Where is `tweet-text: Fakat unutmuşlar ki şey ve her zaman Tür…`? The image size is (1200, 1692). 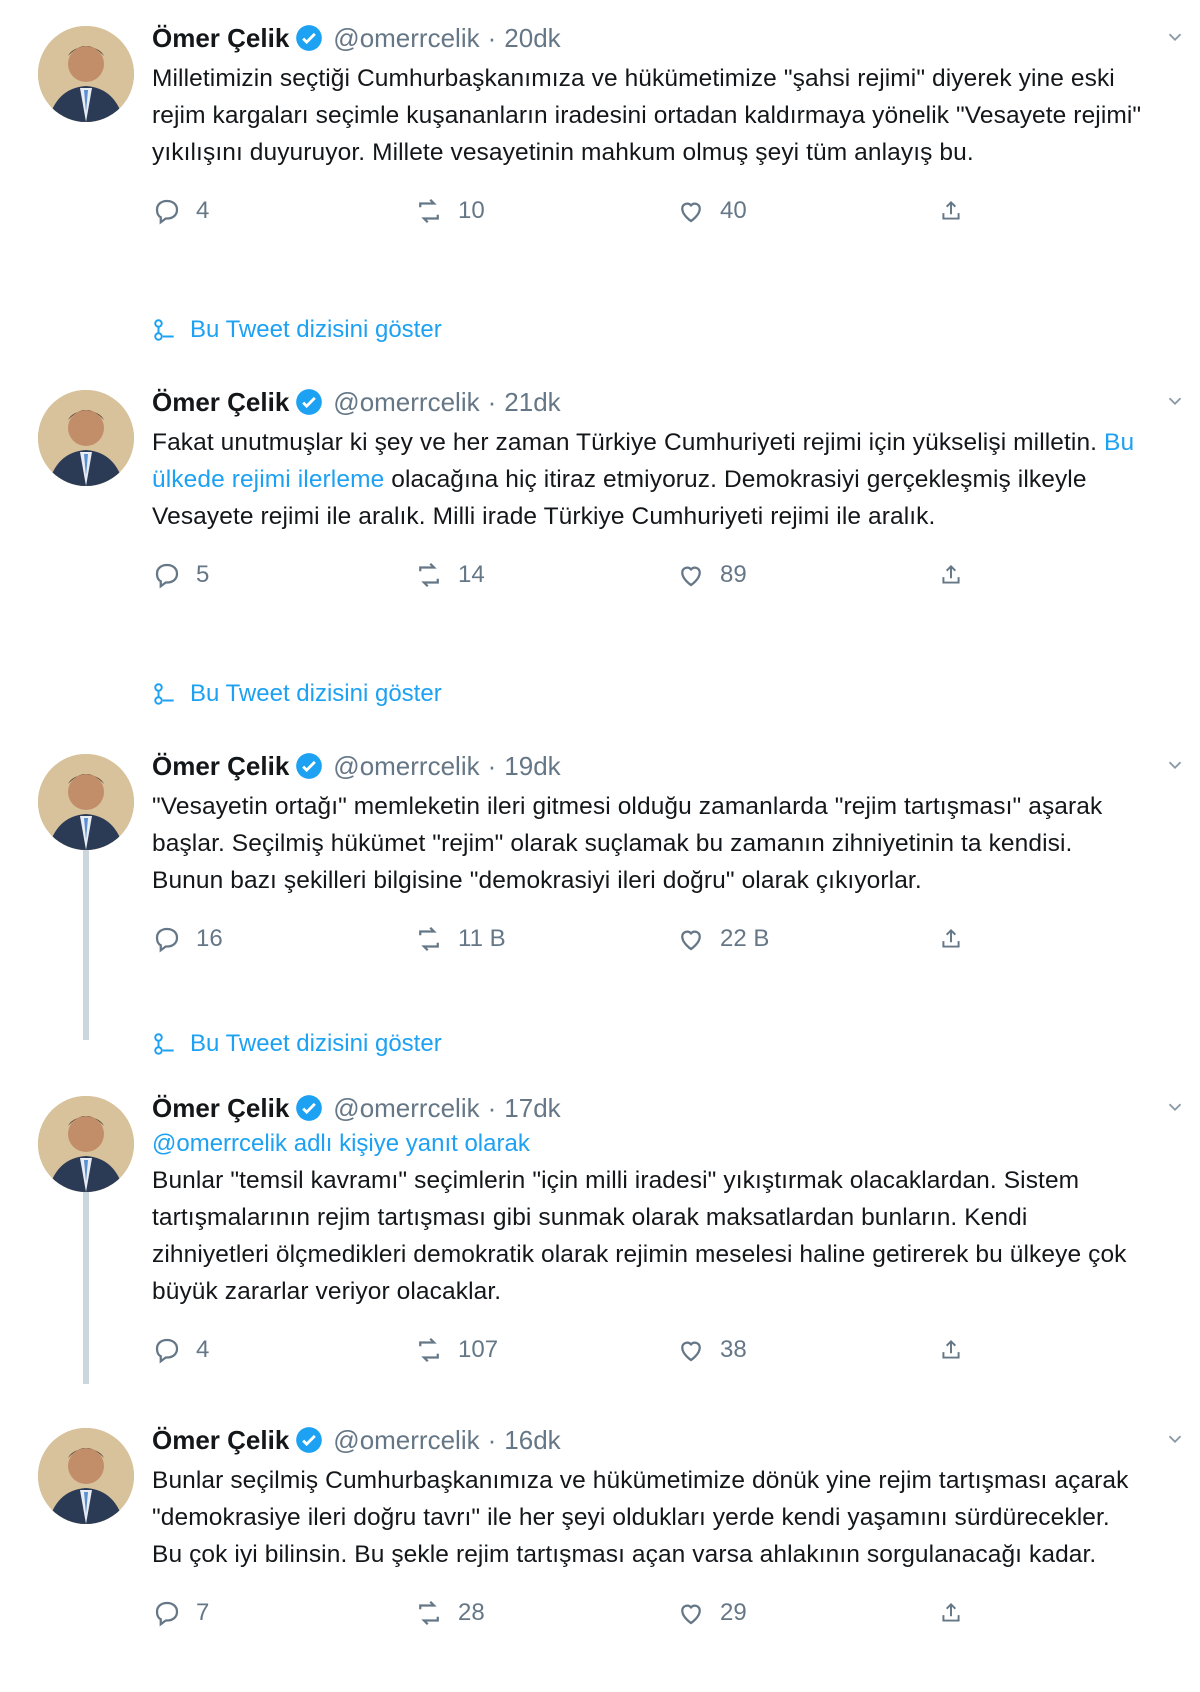
tweet-text: Fakat unutmuşlar ki şey ve her zaman Tür… is located at coordinates (647, 479).